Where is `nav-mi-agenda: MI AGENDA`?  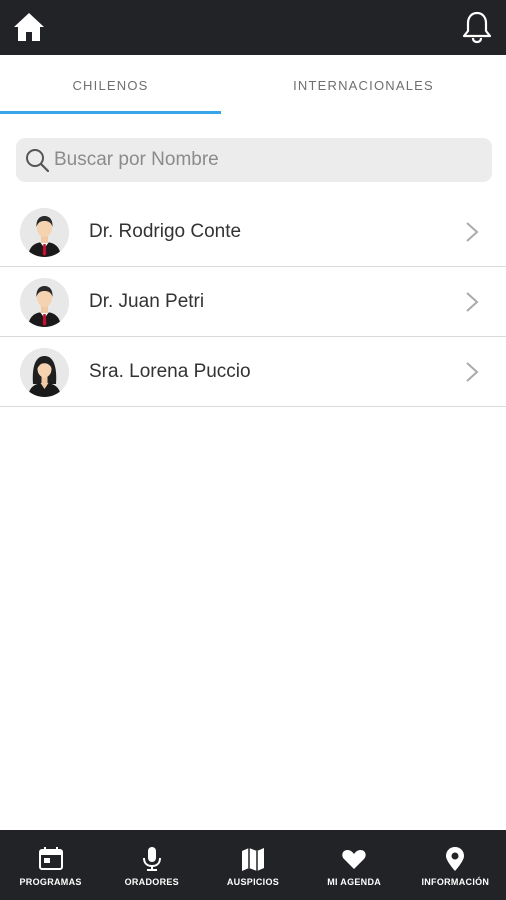 nav-mi-agenda: MI AGENDA is located at coordinates (354, 865).